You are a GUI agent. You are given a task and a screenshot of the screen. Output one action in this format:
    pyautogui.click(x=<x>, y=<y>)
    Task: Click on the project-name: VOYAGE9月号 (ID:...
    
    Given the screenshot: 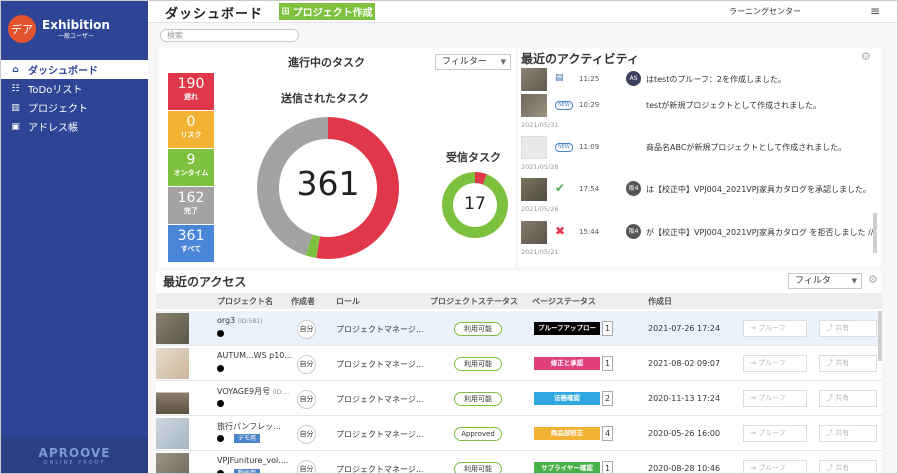 What is the action you would take?
    pyautogui.click(x=253, y=391)
    